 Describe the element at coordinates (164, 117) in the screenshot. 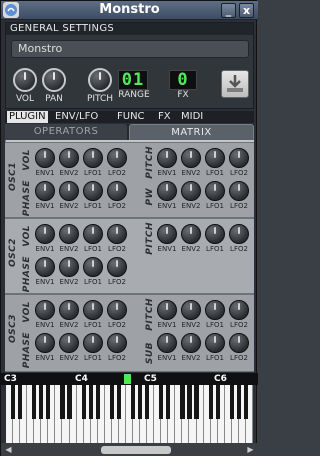

I see `tab-fx: FX` at that location.